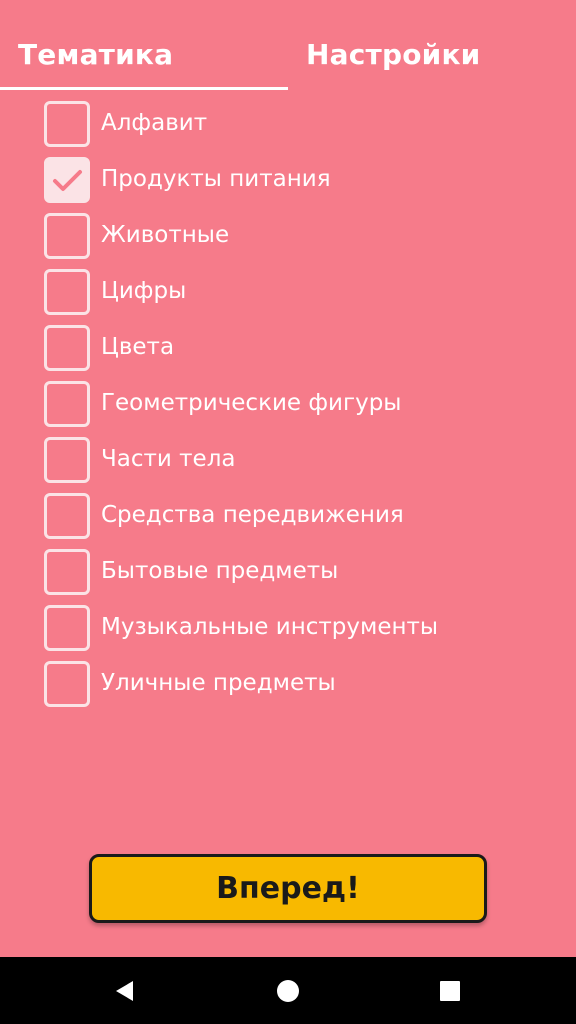 This screenshot has height=1024, width=576. I want to click on topic-item-transport: Средства передвижения, so click(294, 521).